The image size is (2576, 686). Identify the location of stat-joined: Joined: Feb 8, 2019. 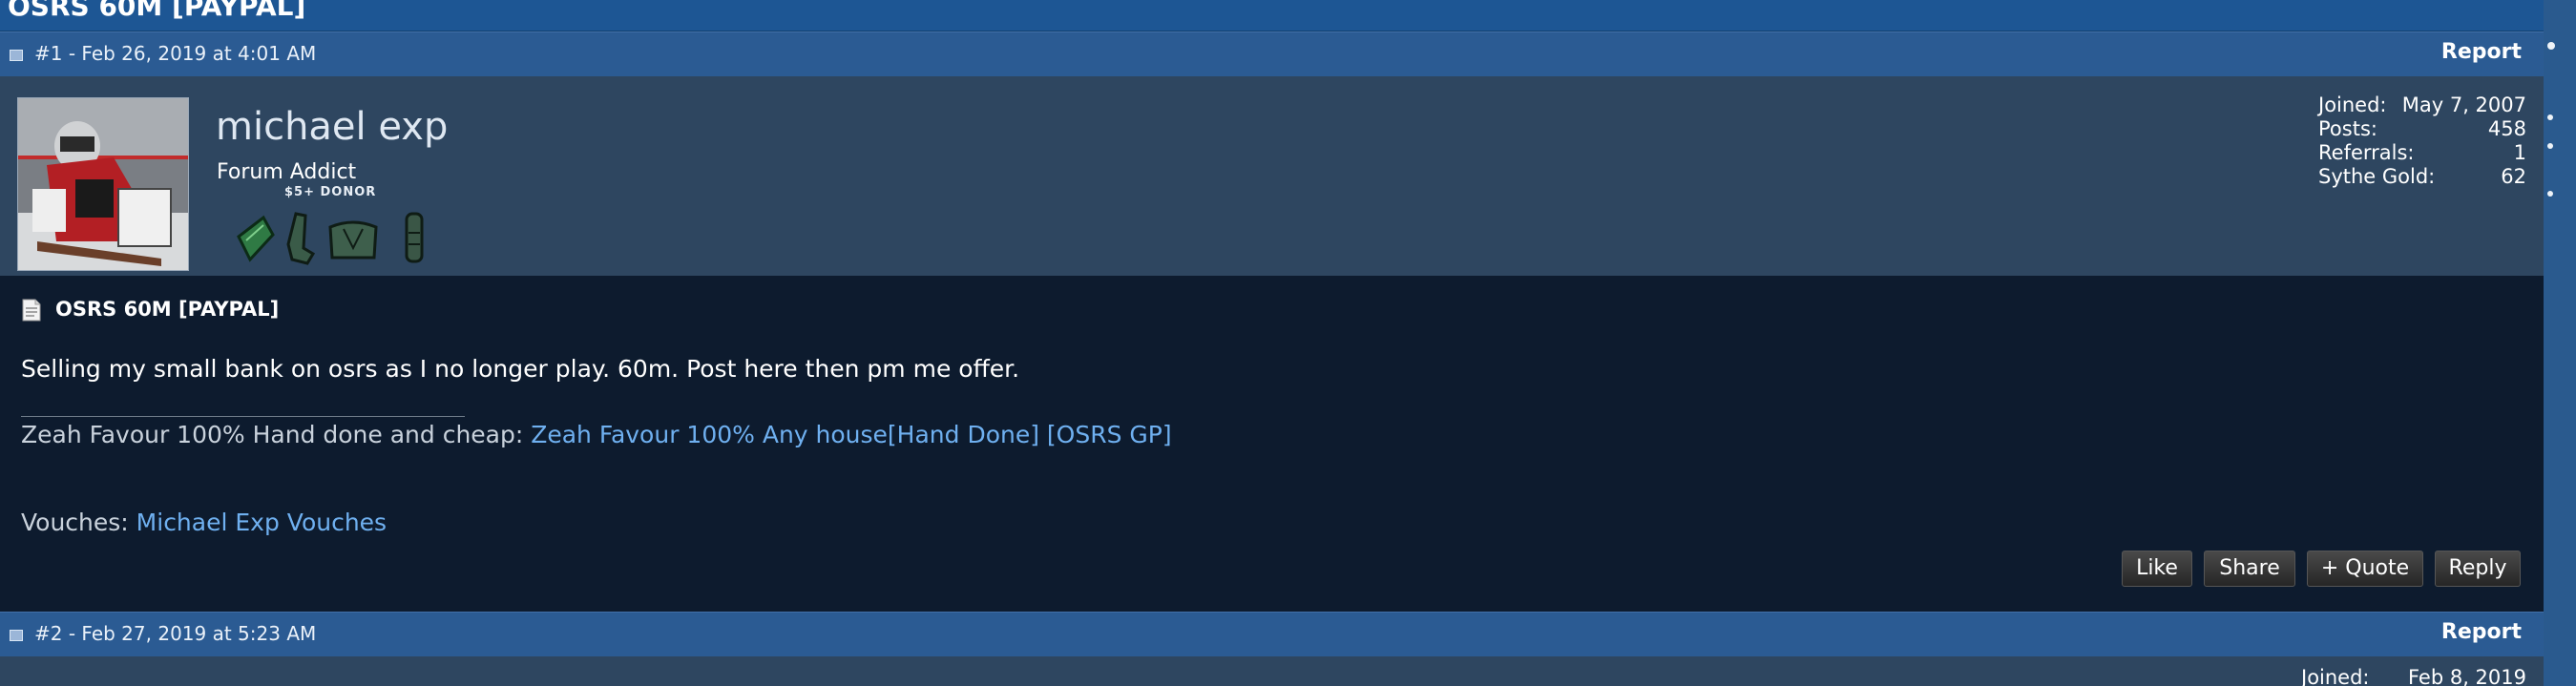
(2413, 676).